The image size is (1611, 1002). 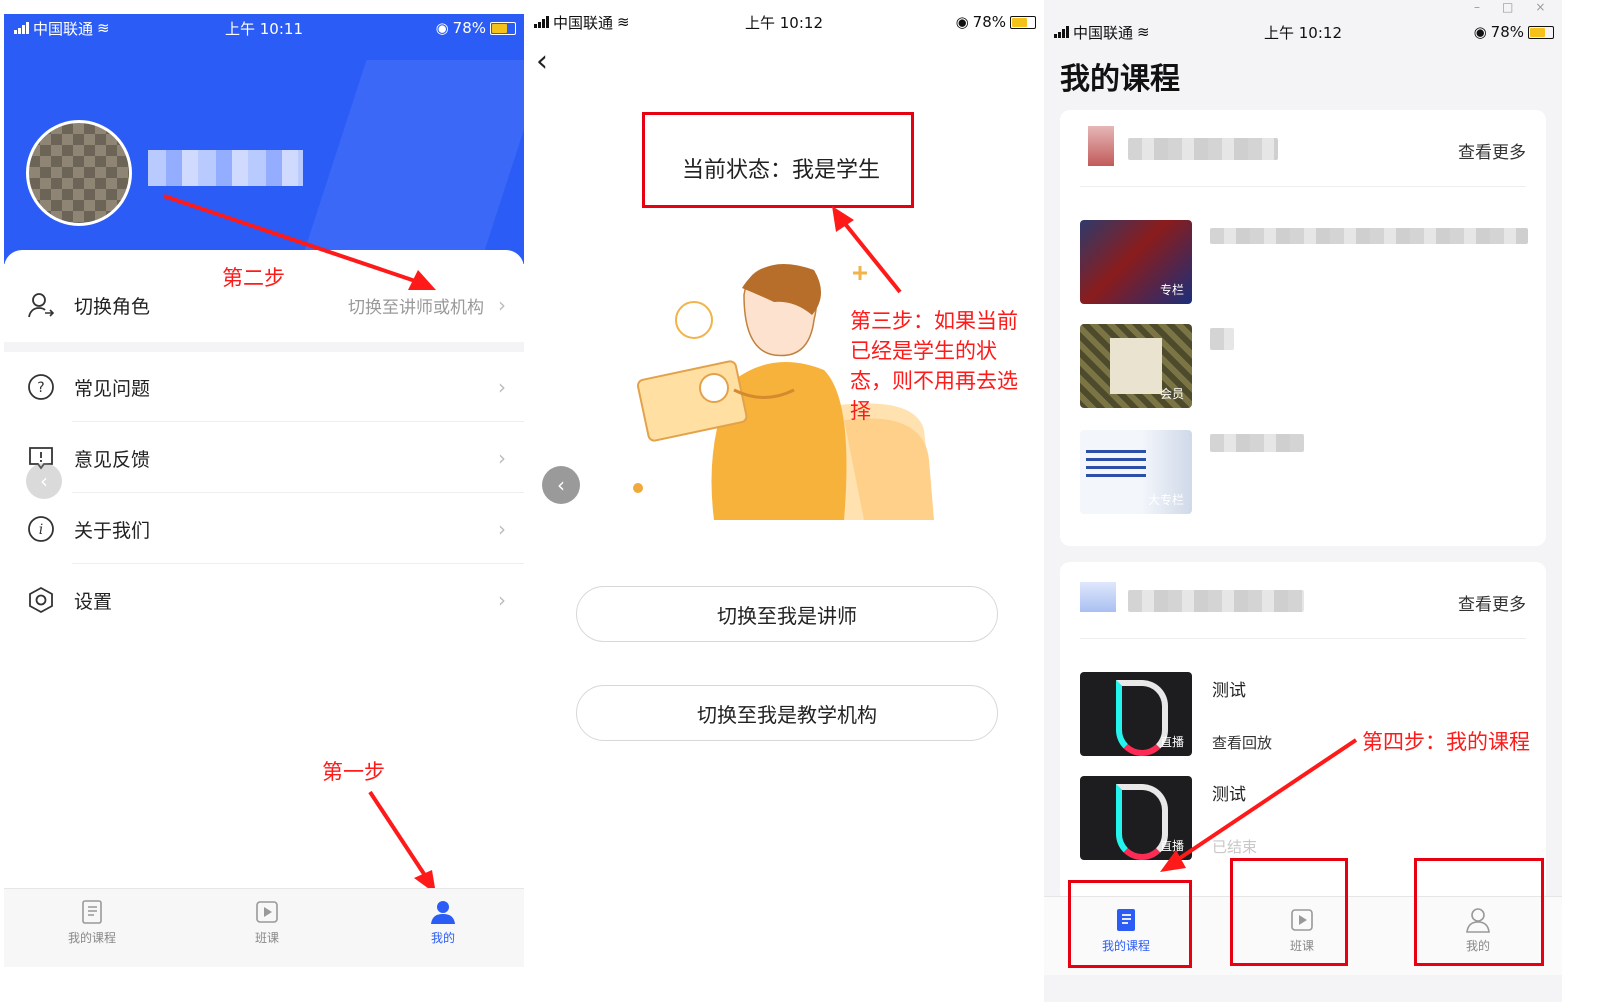 What do you see at coordinates (92, 912) in the screenshot?
I see `book-icon` at bounding box center [92, 912].